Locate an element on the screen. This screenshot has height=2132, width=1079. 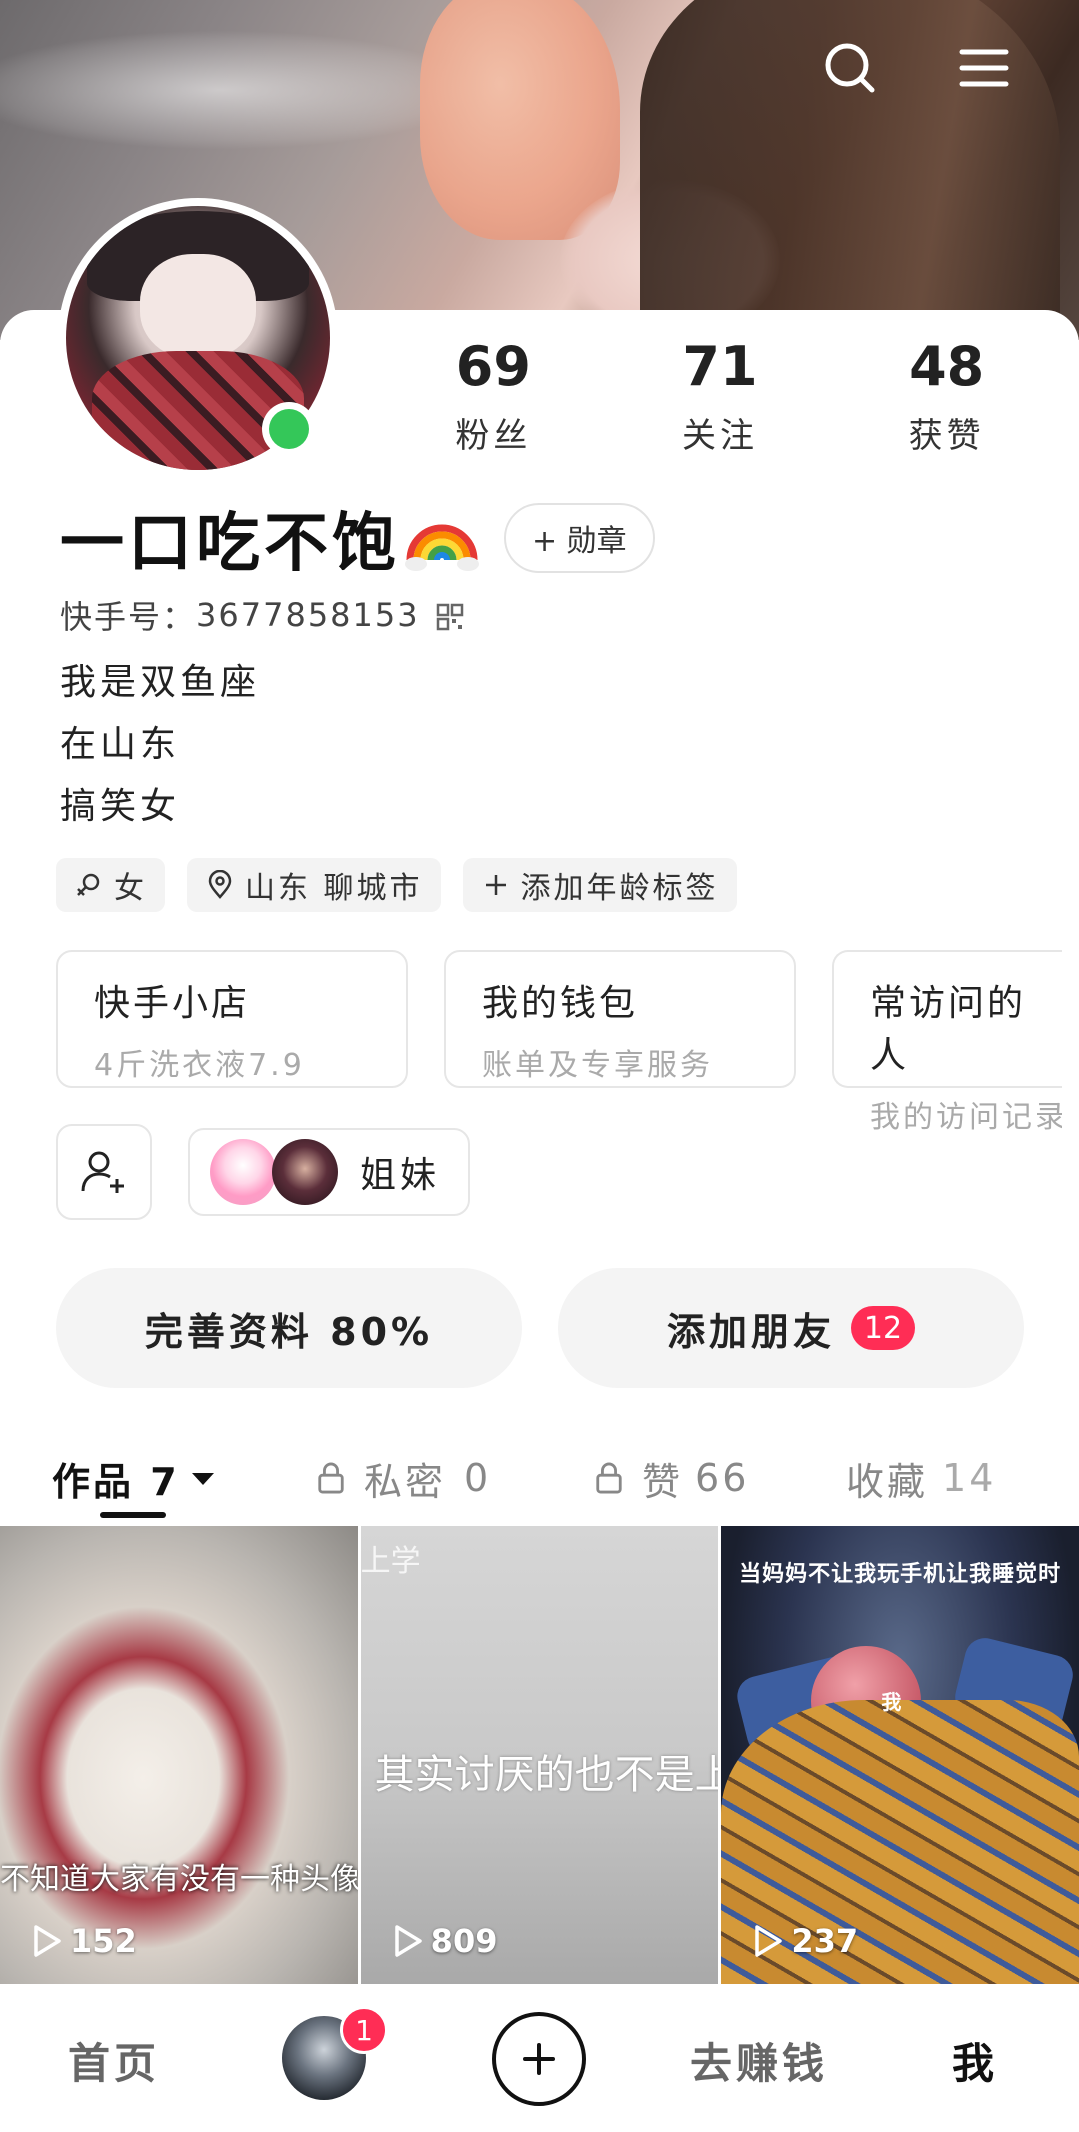
bio-line: 在山东 is located at coordinates (120, 744).